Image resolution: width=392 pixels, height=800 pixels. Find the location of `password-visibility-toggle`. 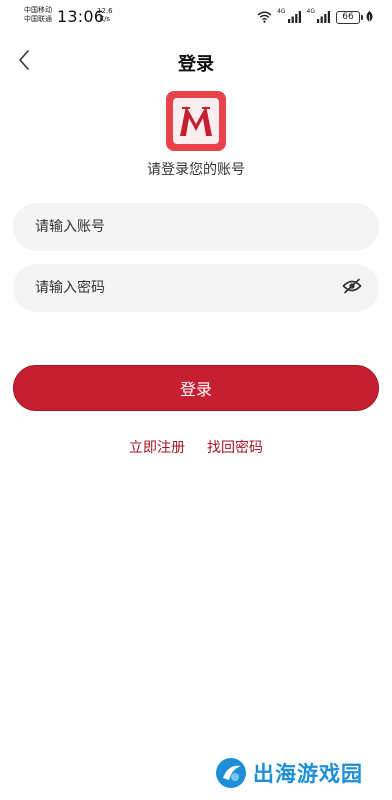

password-visibility-toggle is located at coordinates (352, 288).